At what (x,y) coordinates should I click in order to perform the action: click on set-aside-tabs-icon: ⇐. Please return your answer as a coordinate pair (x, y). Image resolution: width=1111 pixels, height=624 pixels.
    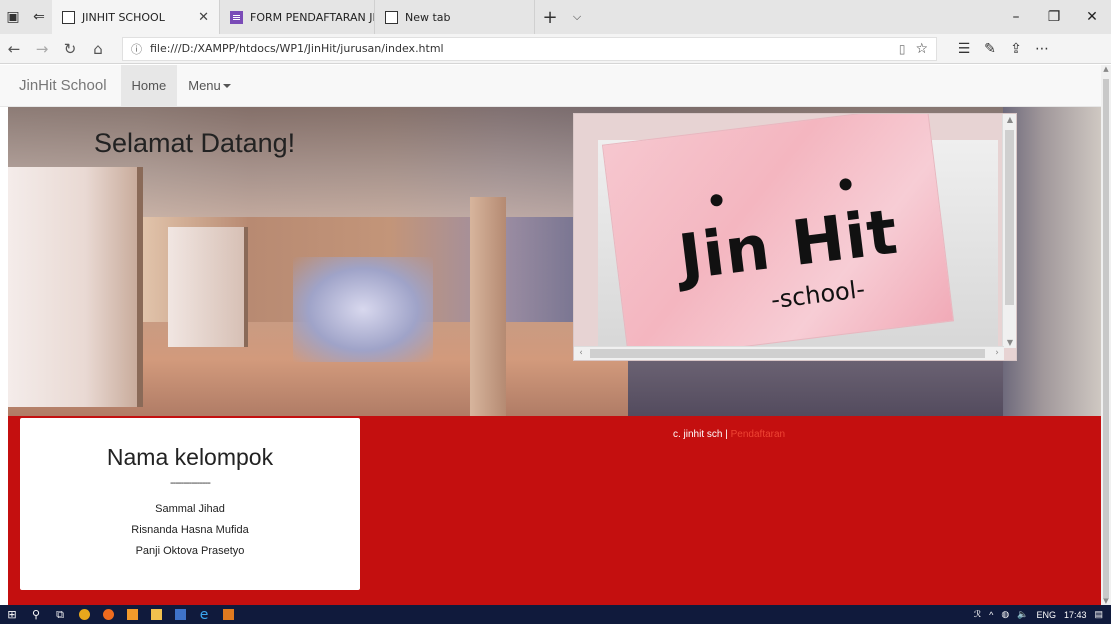
    Looking at the image, I should click on (39, 17).